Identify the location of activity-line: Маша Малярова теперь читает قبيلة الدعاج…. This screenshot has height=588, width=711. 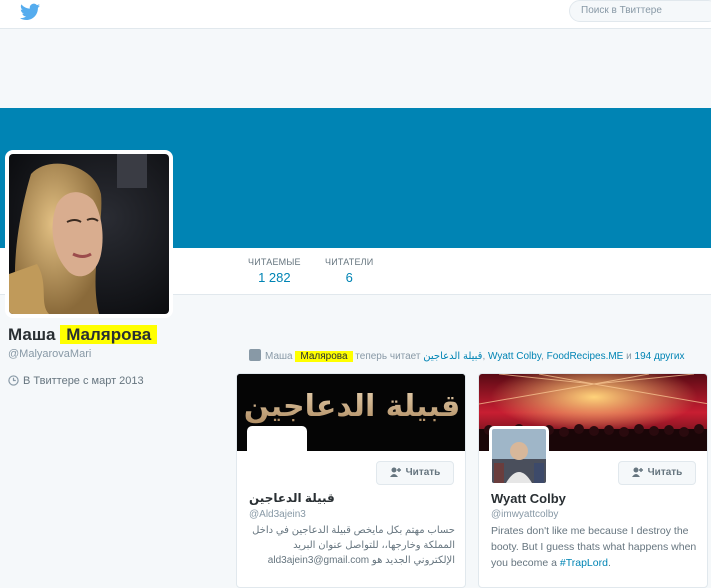
(467, 355).